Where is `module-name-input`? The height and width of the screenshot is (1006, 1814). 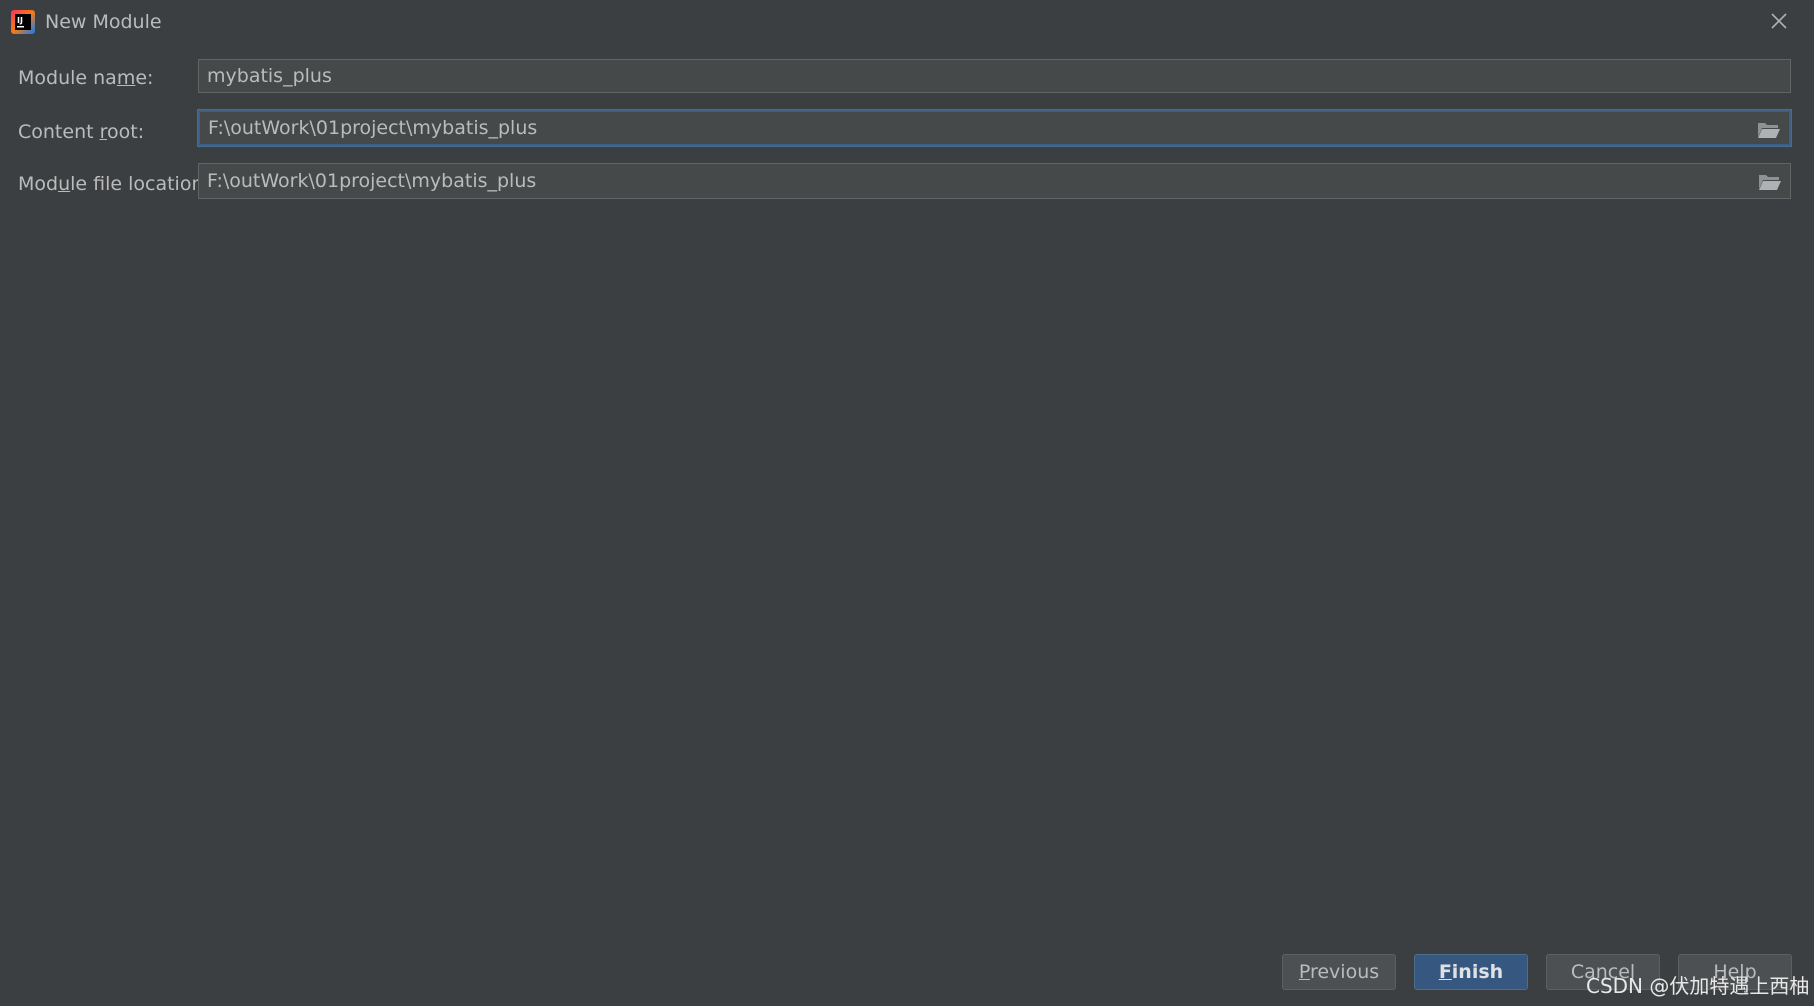 module-name-input is located at coordinates (972, 76).